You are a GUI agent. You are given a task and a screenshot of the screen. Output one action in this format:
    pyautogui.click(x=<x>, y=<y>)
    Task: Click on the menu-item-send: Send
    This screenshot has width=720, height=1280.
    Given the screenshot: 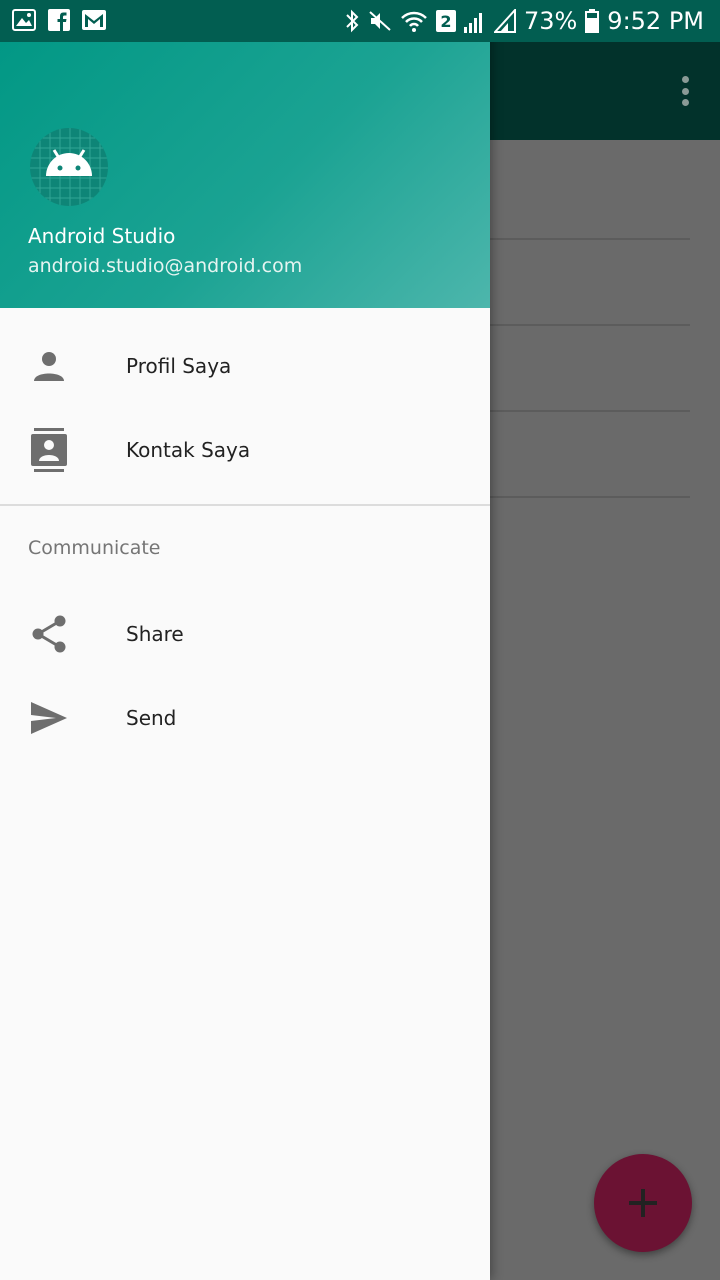 What is the action you would take?
    pyautogui.click(x=245, y=718)
    